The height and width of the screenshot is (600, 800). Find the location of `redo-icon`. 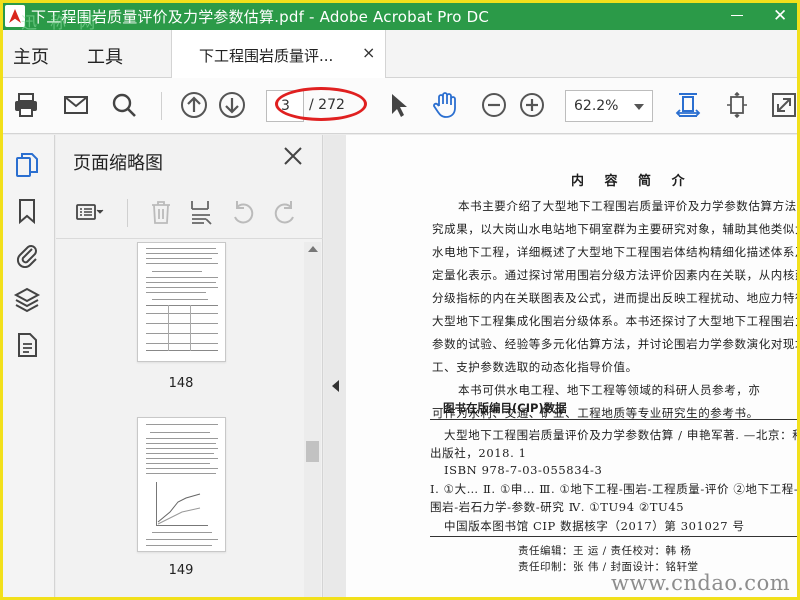

redo-icon is located at coordinates (285, 212).